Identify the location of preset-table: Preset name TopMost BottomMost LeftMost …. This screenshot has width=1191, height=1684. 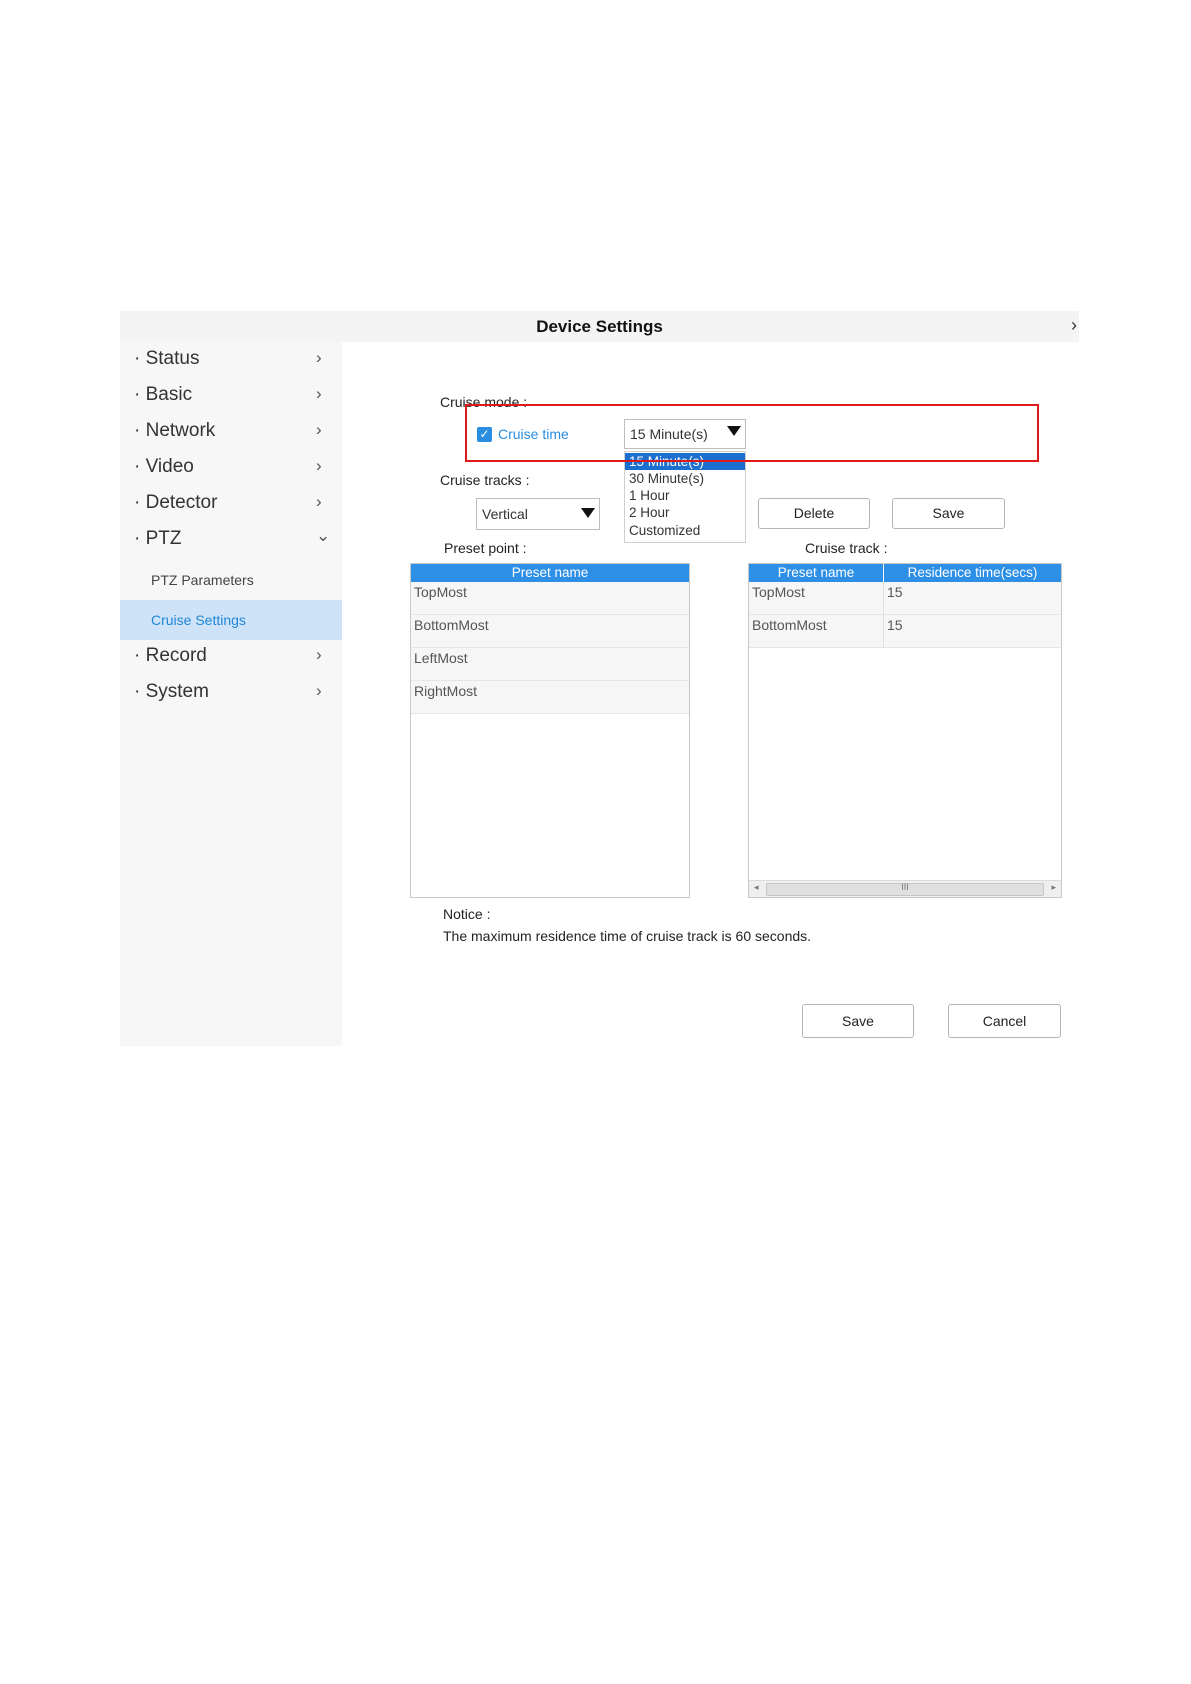
(550, 730).